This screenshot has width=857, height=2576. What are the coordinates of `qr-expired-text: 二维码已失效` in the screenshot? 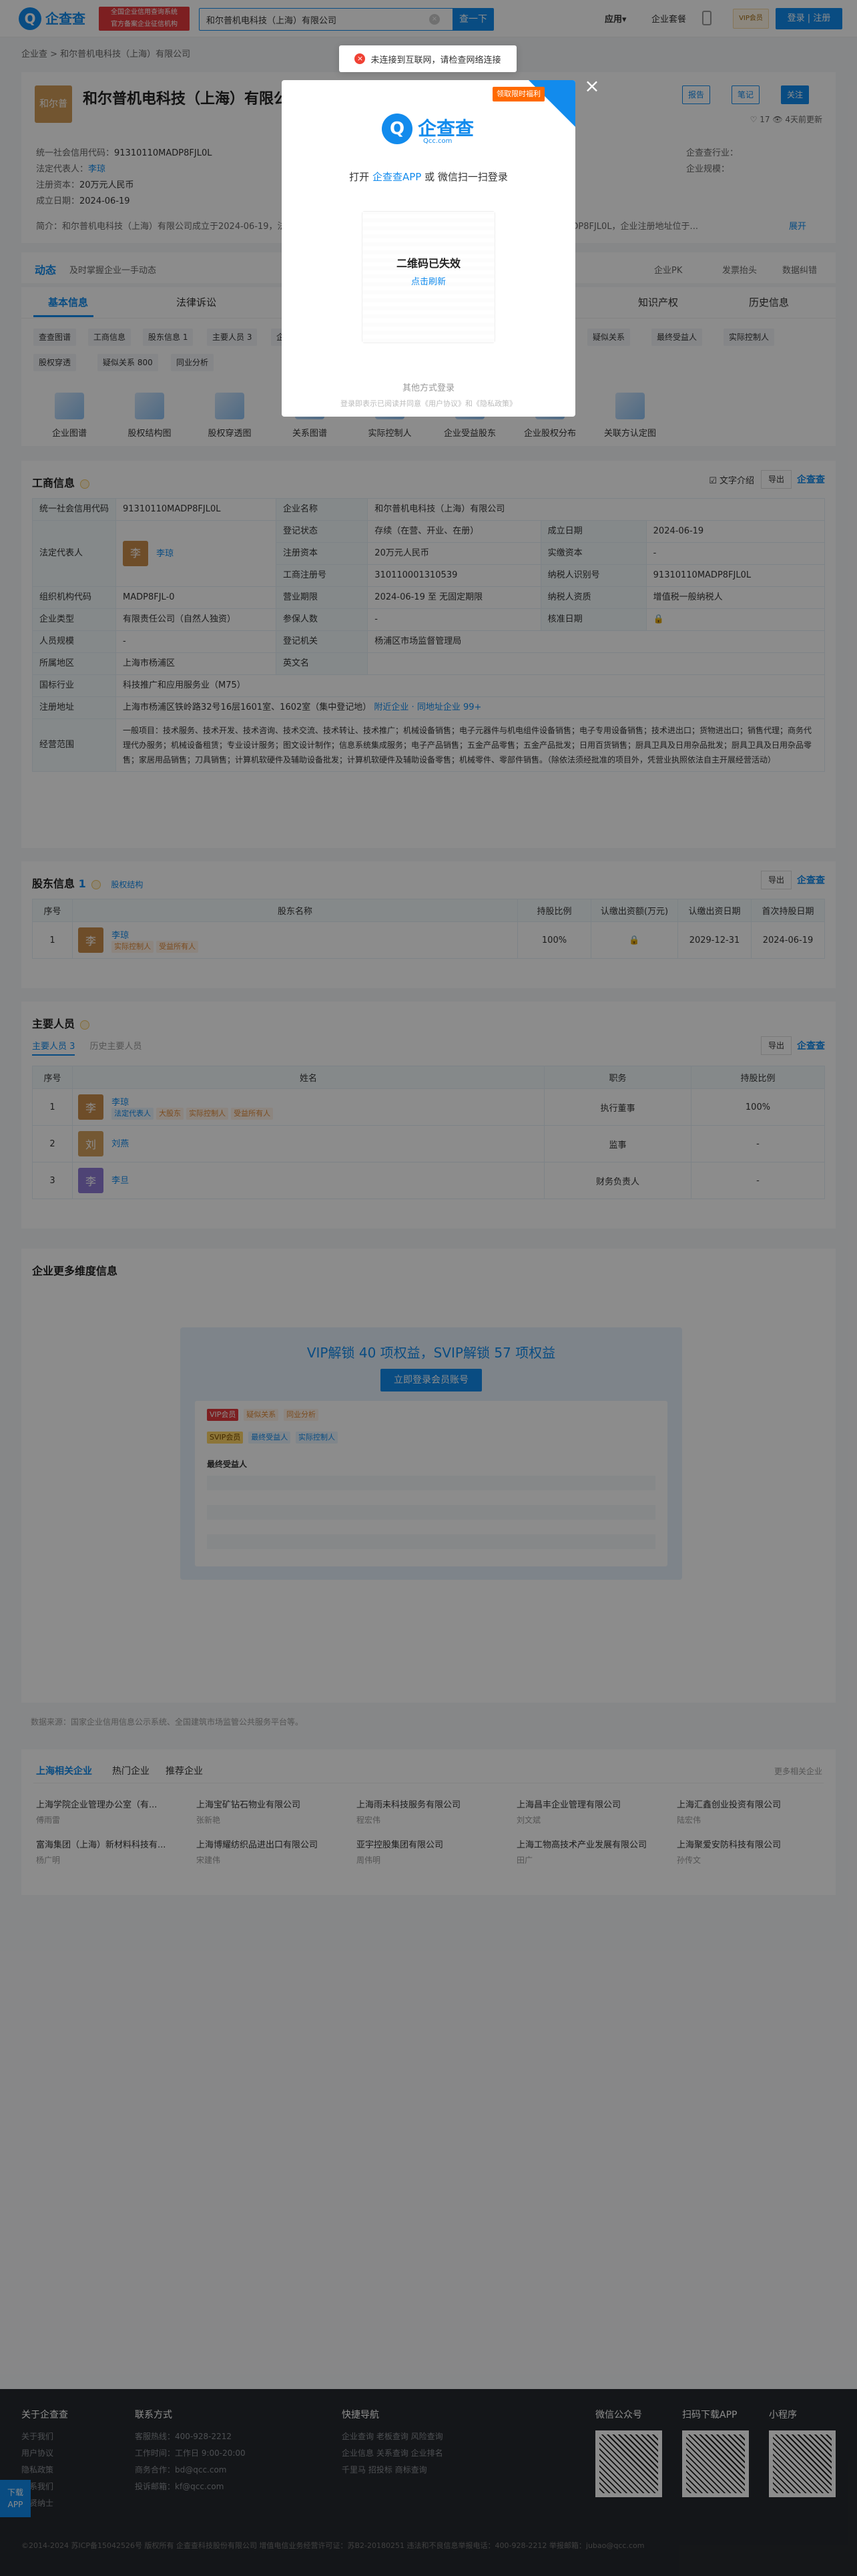 It's located at (429, 263).